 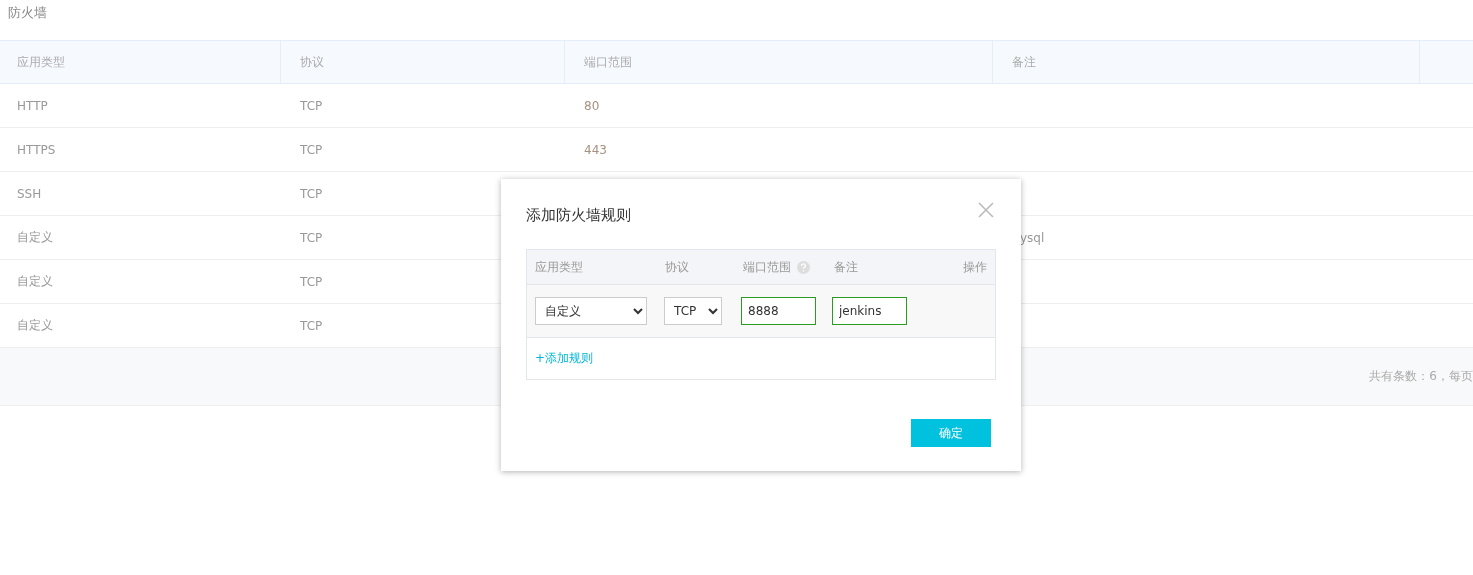 I want to click on note-input: jenkins, so click(x=869, y=311).